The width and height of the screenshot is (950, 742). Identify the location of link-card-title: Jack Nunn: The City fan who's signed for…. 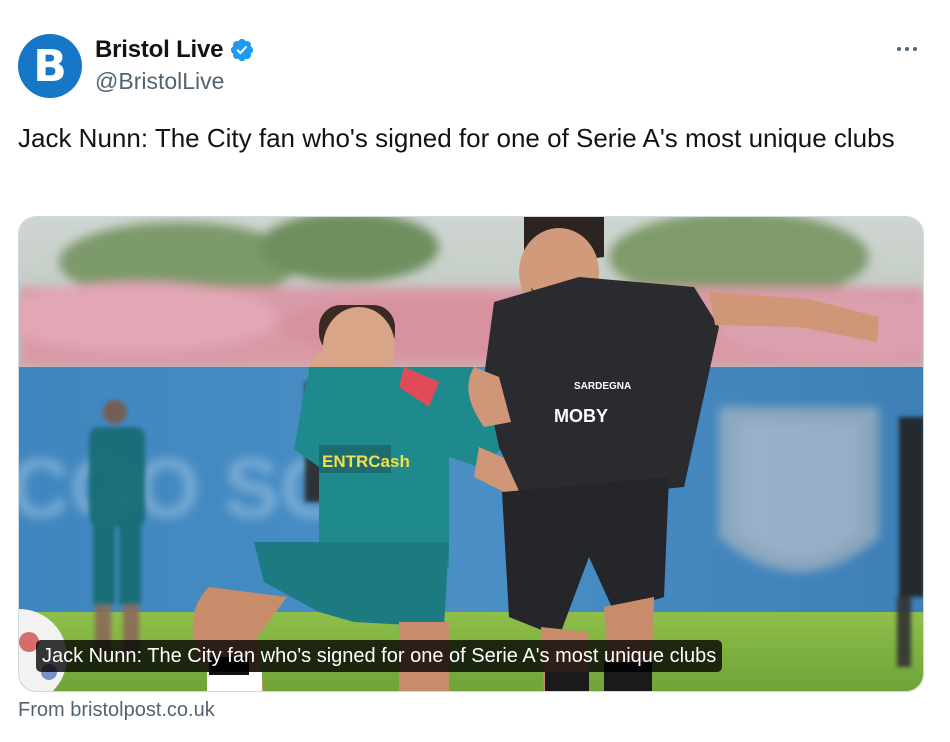
(379, 656).